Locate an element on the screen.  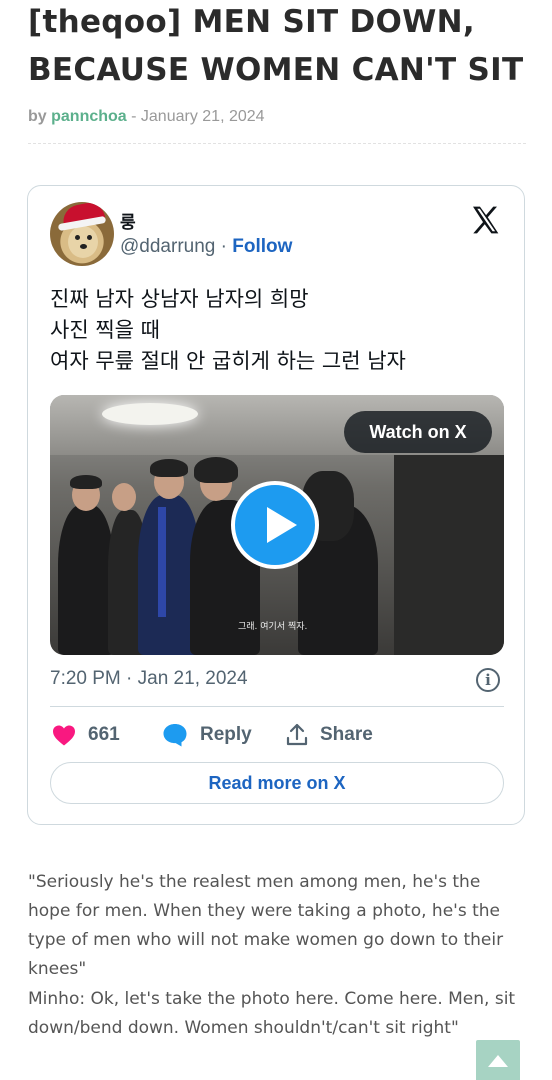
article-byline: by pannchoa - January 21, 2024 is located at coordinates (146, 117).